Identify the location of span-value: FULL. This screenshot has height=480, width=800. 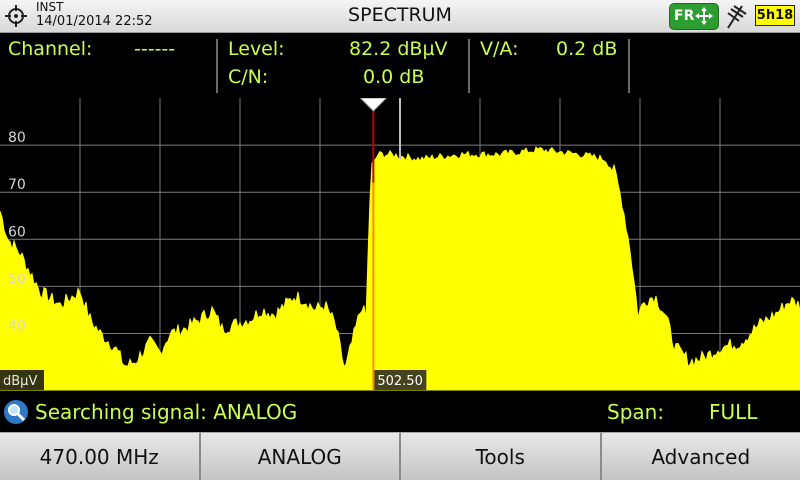
(733, 412).